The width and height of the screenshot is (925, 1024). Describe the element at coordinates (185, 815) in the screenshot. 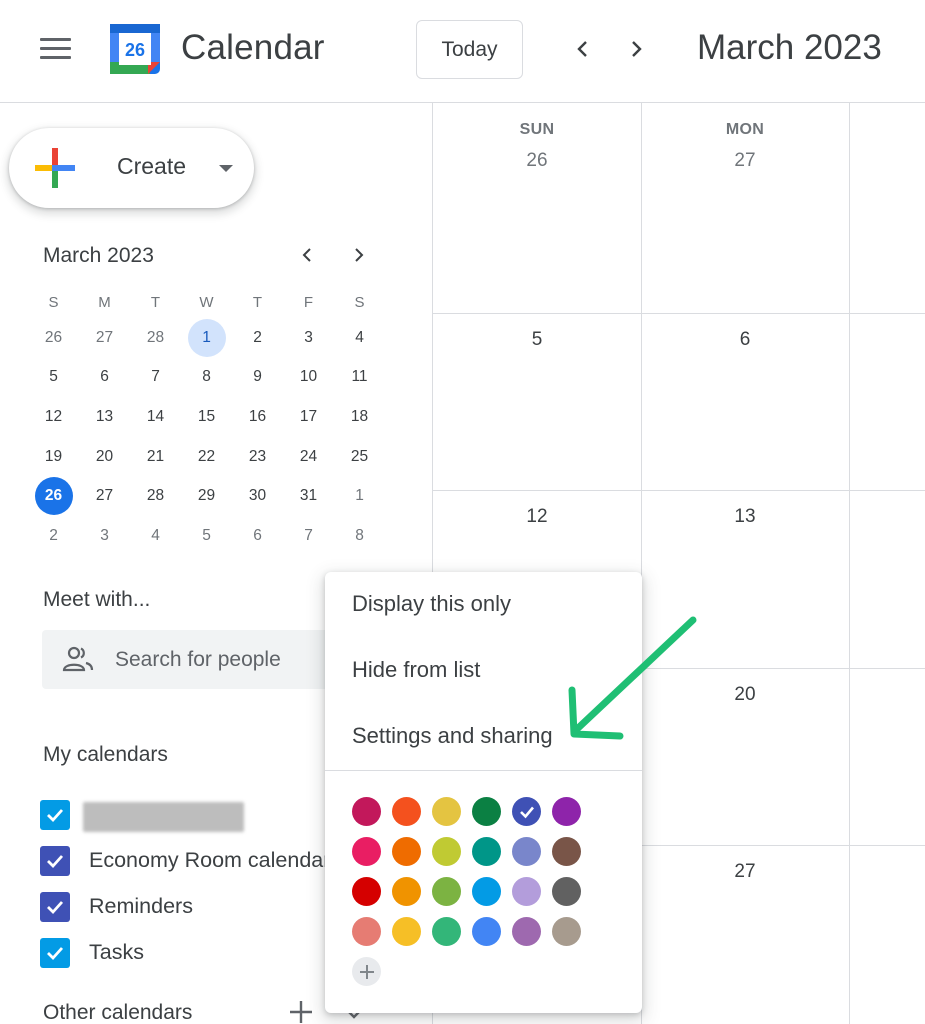

I see `my-calendar-item` at that location.